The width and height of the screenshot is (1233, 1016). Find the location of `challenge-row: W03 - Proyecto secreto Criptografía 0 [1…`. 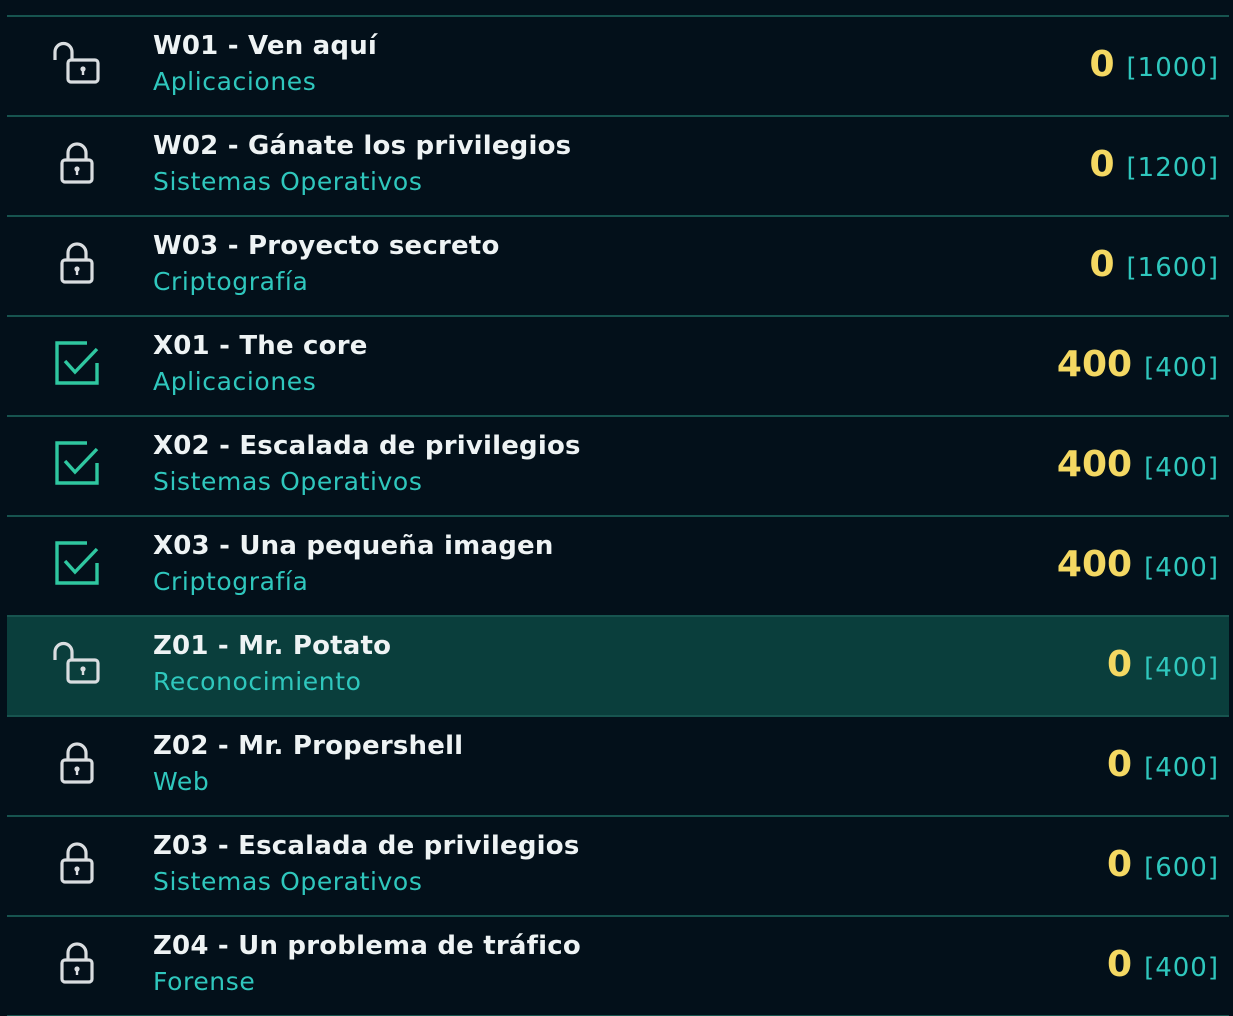

challenge-row: W03 - Proyecto secreto Criptografía 0 [1… is located at coordinates (618, 267).